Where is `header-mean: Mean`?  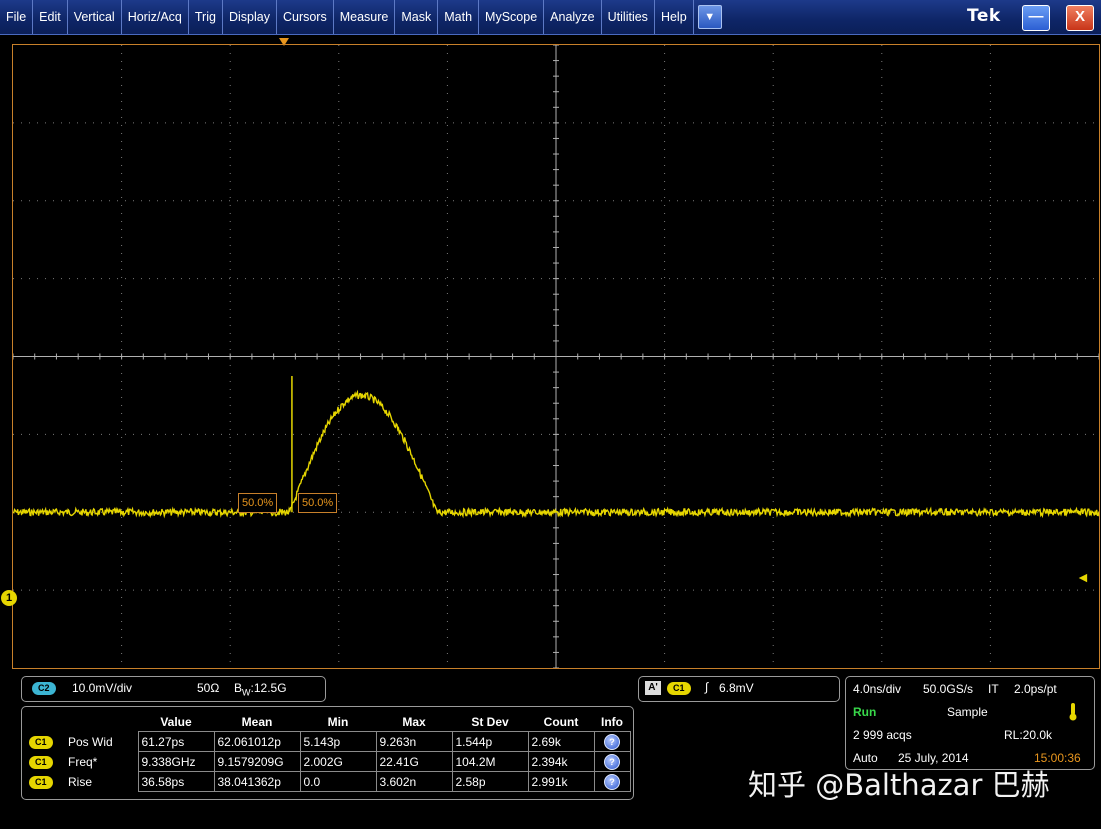
header-mean: Mean is located at coordinates (257, 721).